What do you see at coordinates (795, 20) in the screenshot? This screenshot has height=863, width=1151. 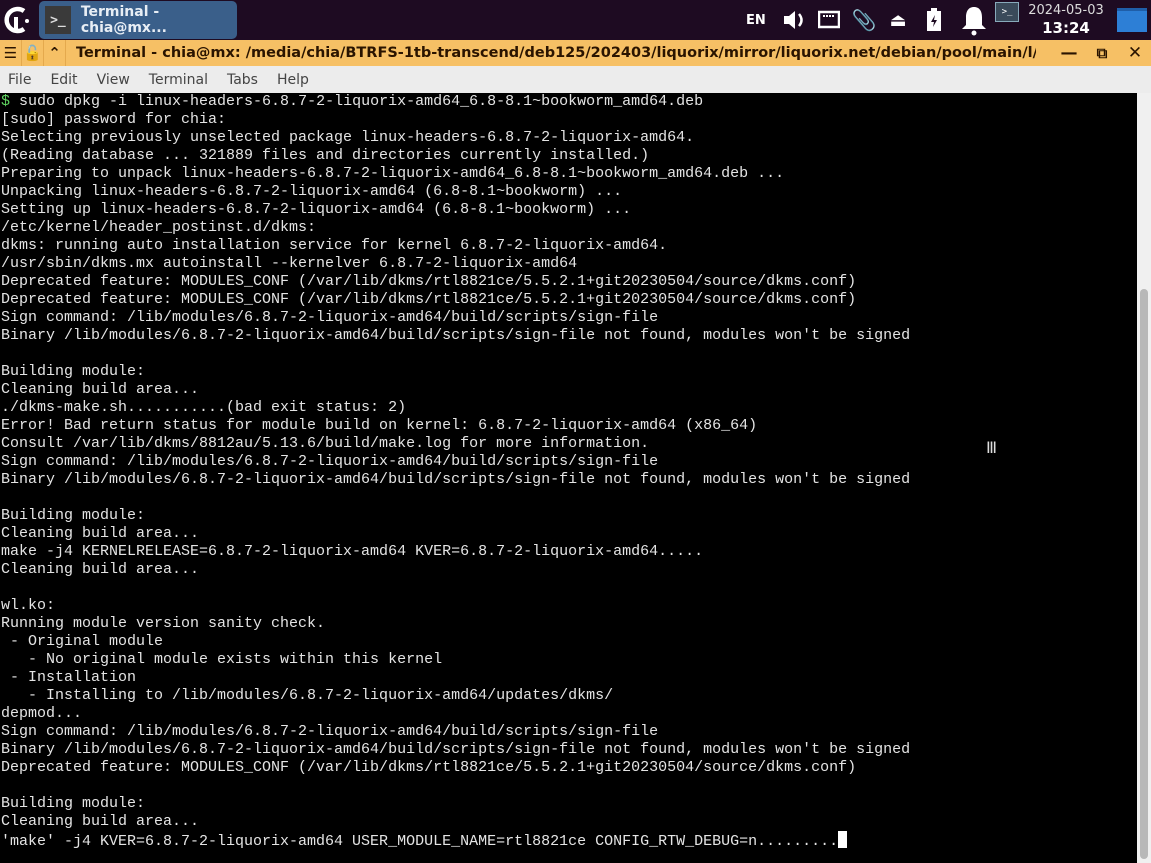 I see `volume-icon` at bounding box center [795, 20].